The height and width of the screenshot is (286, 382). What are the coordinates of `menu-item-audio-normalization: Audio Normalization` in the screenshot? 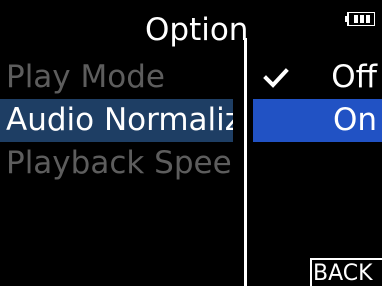 It's located at (116, 120).